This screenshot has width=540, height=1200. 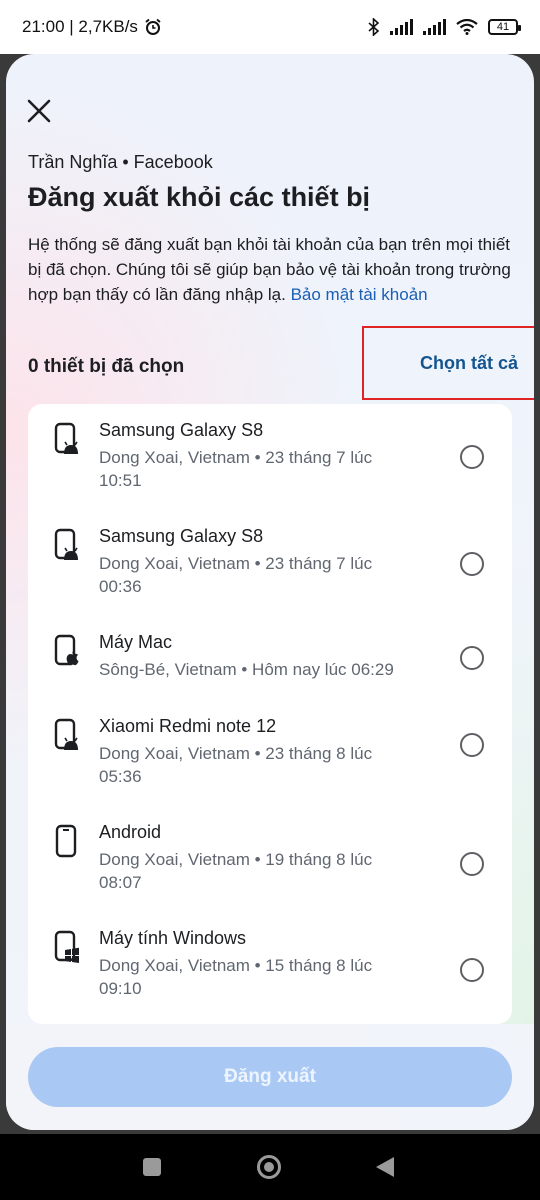 What do you see at coordinates (106, 366) in the screenshot?
I see `selected-count: 0 thiết bị đã chọn` at bounding box center [106, 366].